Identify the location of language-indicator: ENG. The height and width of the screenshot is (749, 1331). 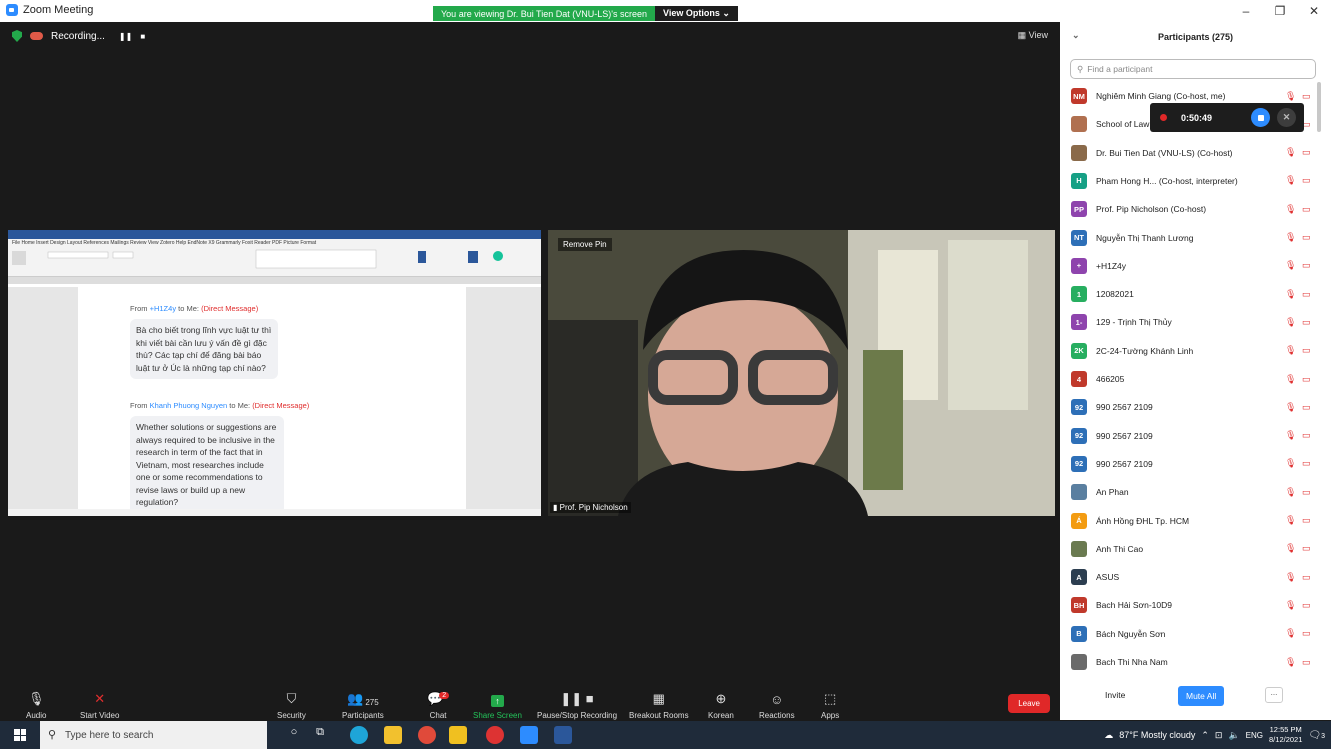
(1254, 735).